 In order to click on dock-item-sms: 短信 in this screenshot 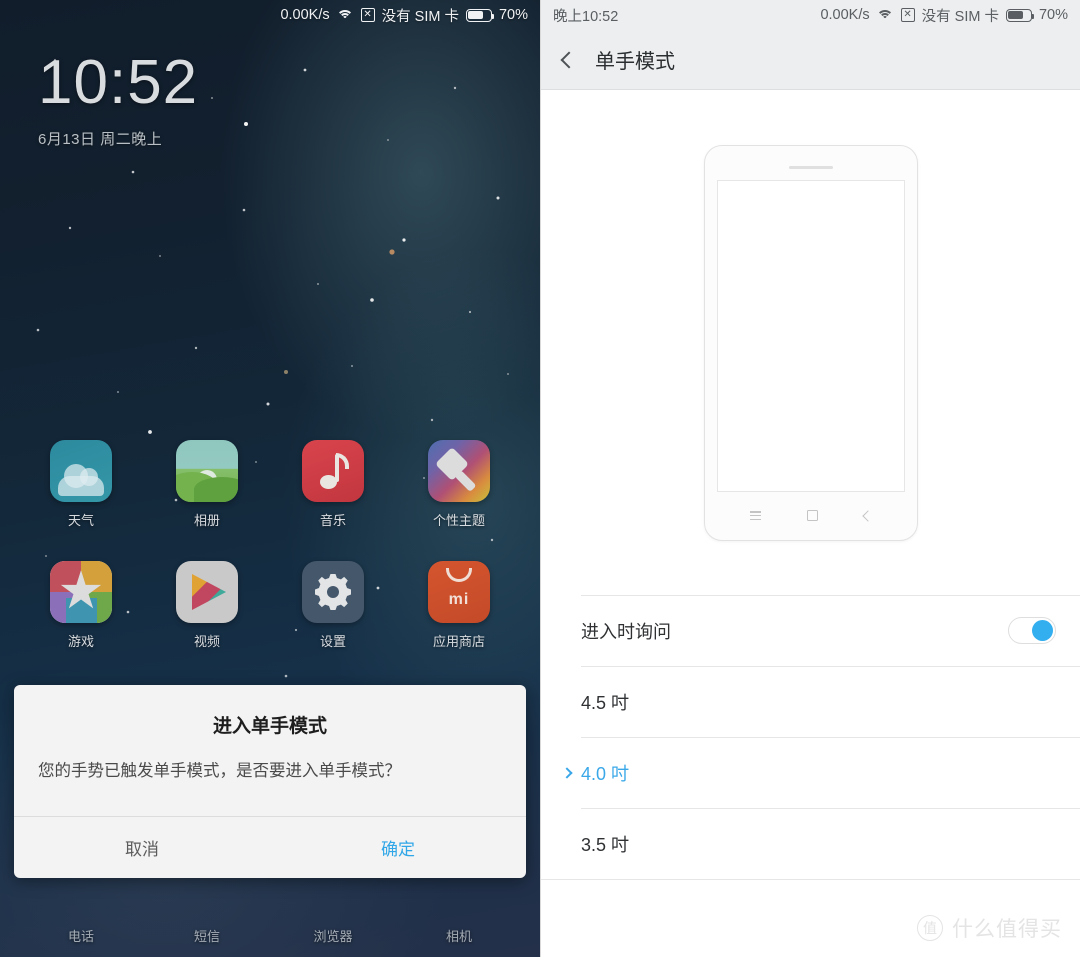, I will do `click(207, 935)`.